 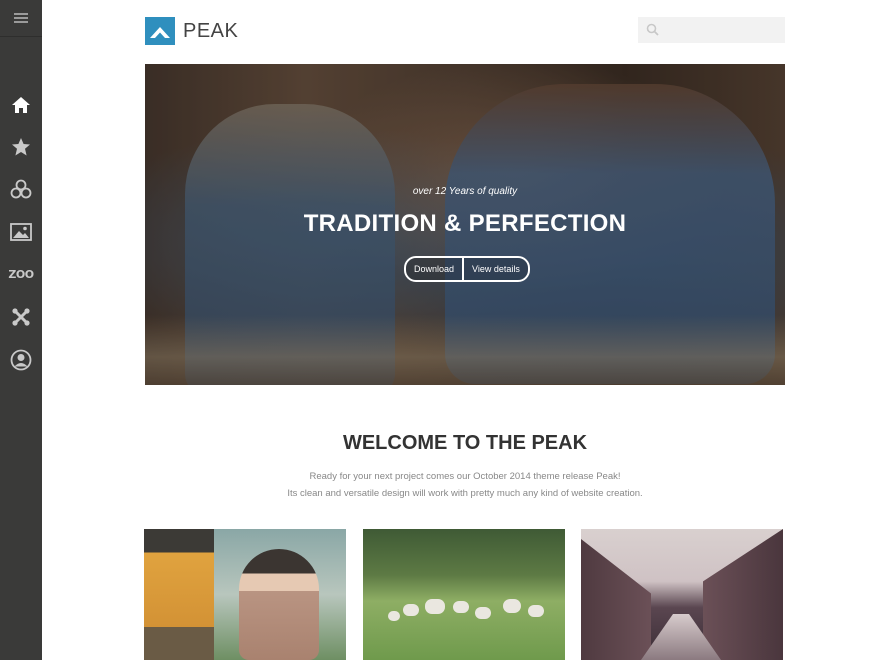 I want to click on sidebar-item-home, so click(x=21, y=105).